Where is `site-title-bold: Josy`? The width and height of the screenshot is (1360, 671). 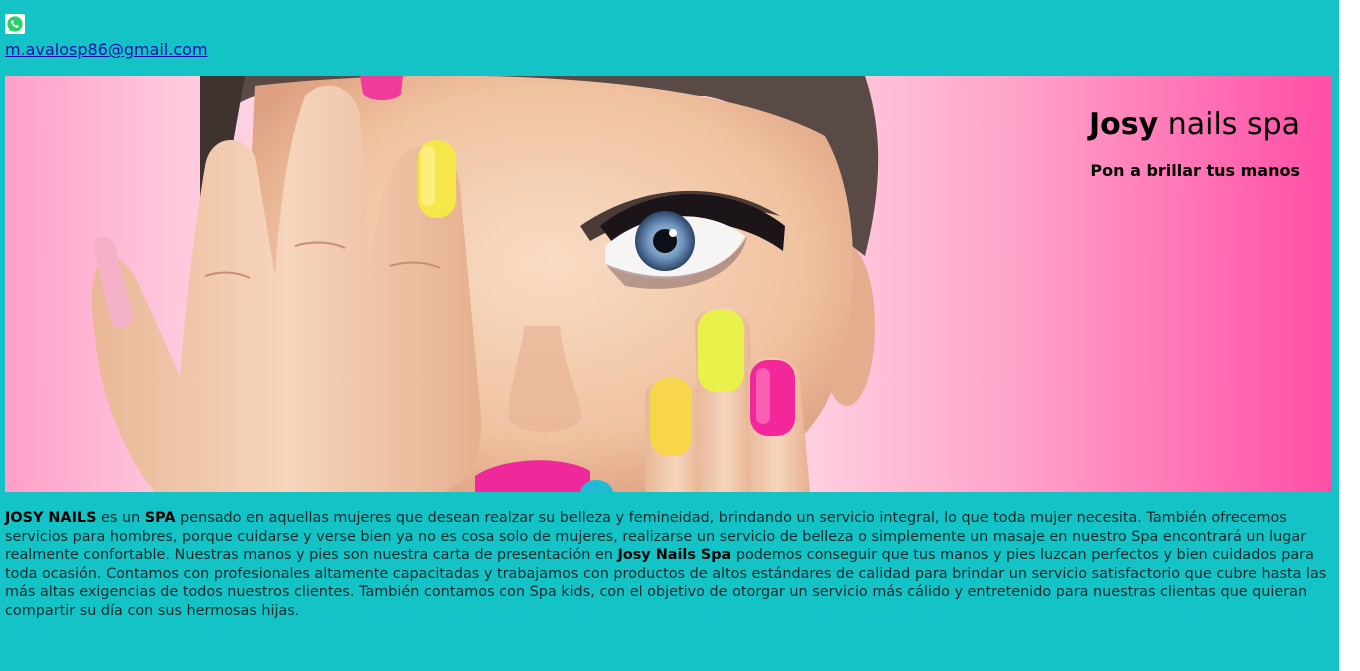 site-title-bold: Josy is located at coordinates (1123, 124).